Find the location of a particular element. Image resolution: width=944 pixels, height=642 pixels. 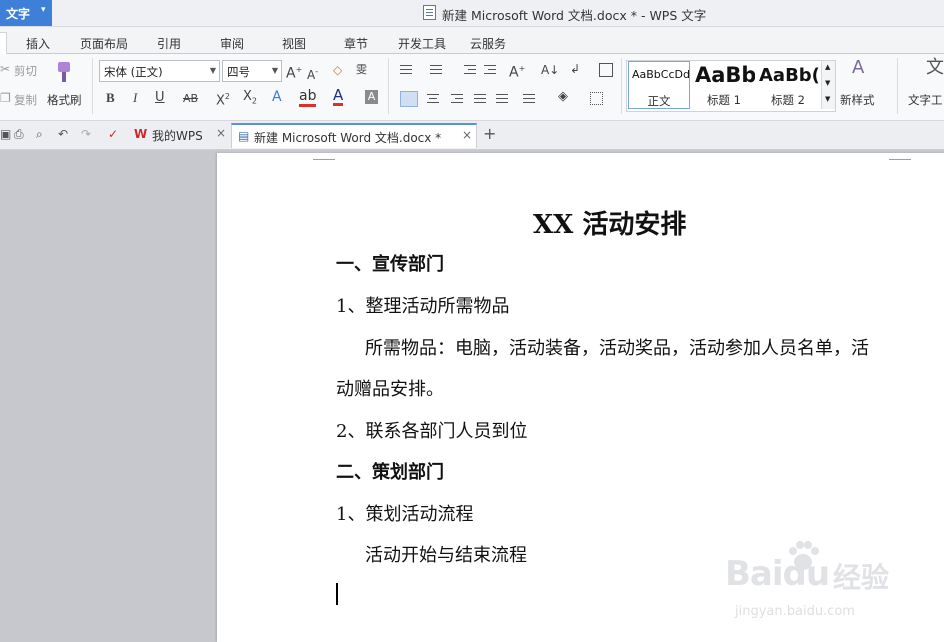

tab-developer: 开发工具 is located at coordinates (422, 43).